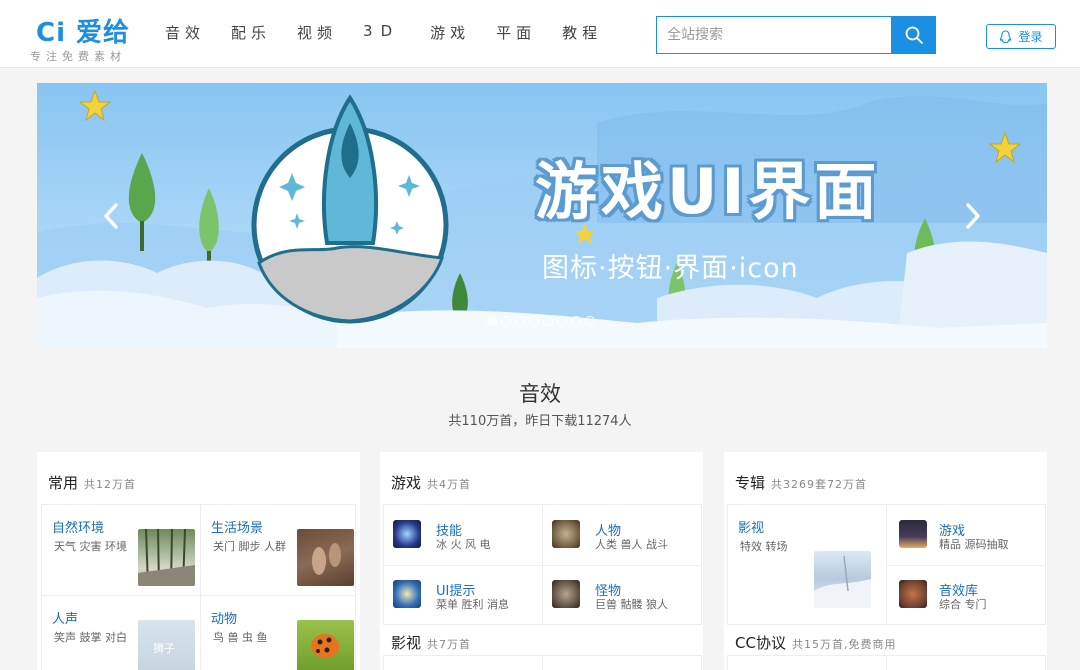 The width and height of the screenshot is (1080, 670). I want to click on tile-tags: 精品 源码抽取, so click(974, 544).